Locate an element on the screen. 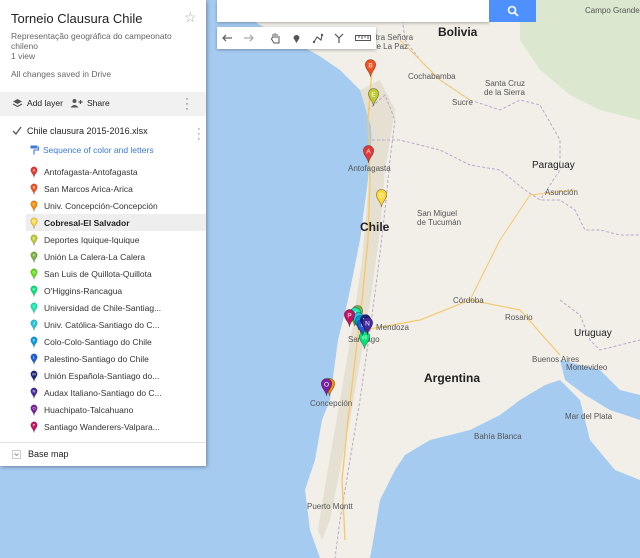 This screenshot has width=640, height=558. layer-item: H O'Higgins-Rancagua is located at coordinates (116, 290).